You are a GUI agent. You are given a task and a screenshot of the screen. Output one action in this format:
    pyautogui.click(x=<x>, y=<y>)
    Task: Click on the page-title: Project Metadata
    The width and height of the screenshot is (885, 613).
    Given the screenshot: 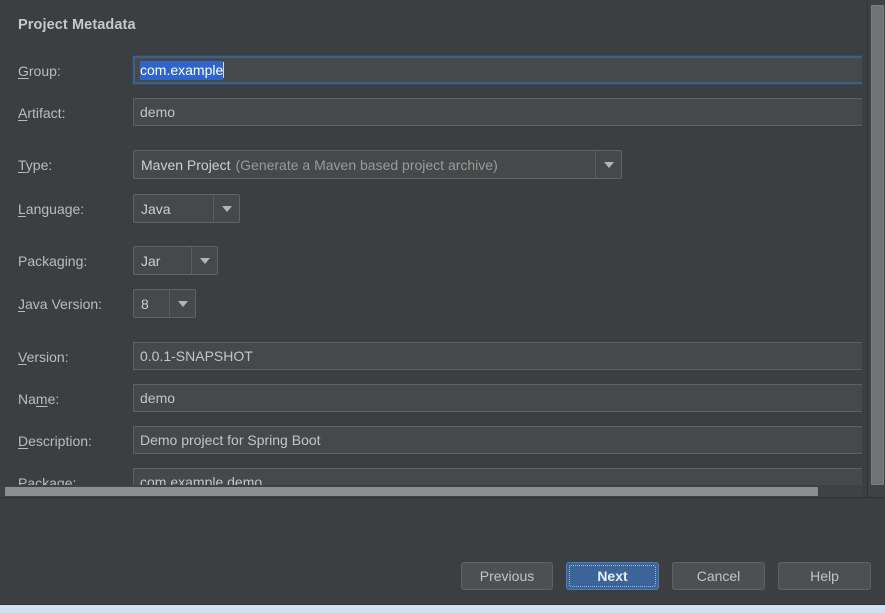 What is the action you would take?
    pyautogui.click(x=77, y=25)
    